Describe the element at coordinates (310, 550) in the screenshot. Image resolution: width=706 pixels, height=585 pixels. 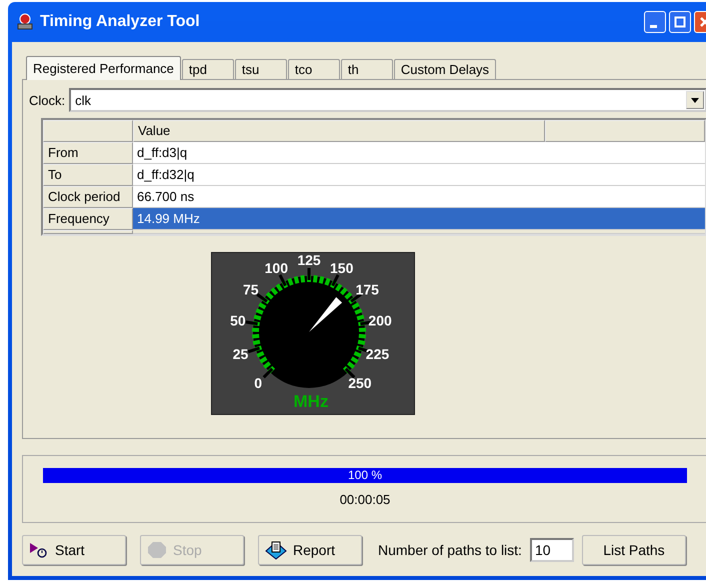
I see `action-button: Report` at that location.